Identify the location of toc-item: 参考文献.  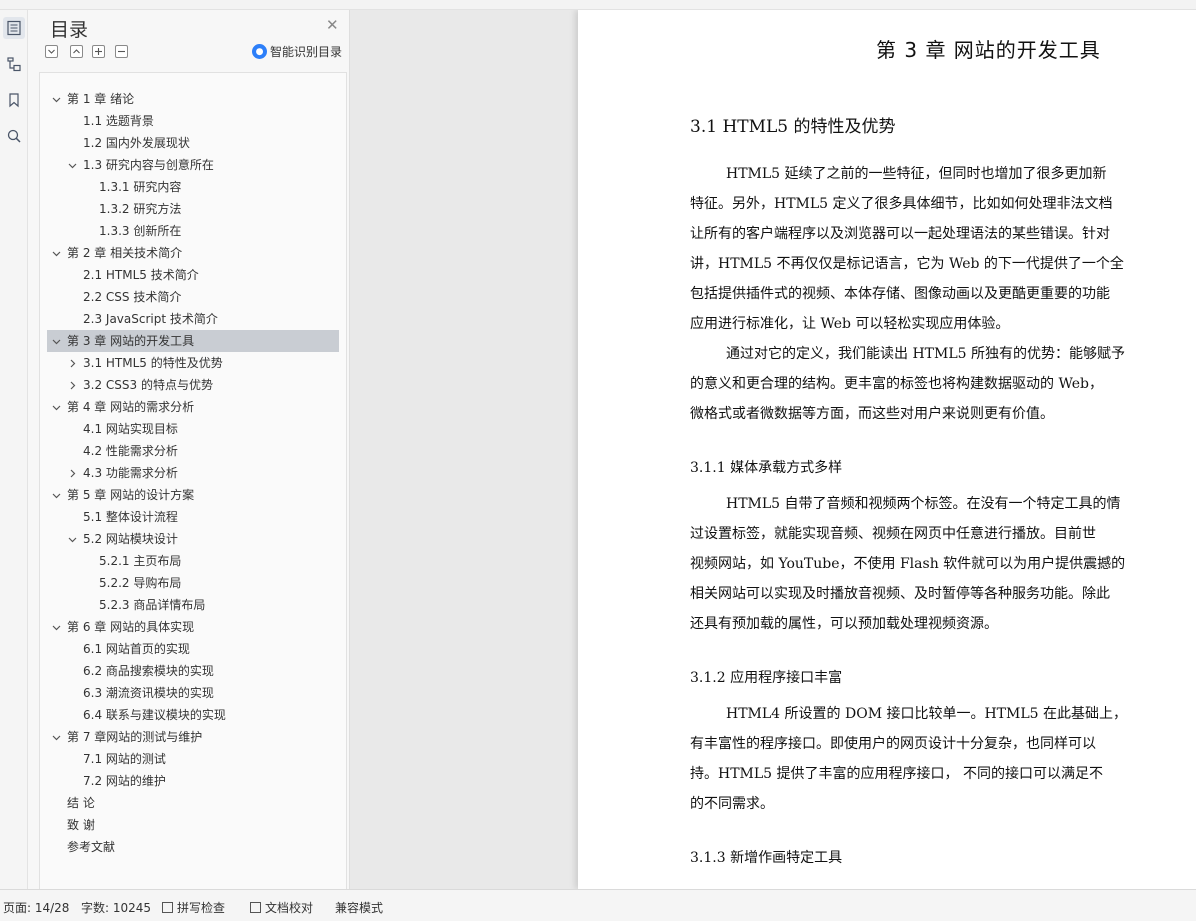
(193, 847).